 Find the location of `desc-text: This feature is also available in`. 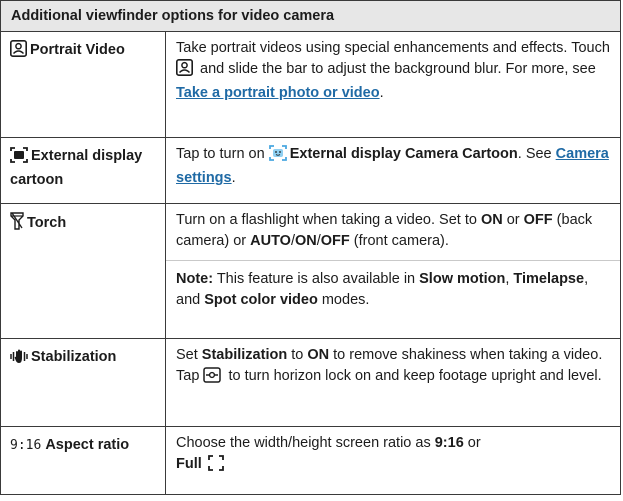

desc-text: This feature is also available in is located at coordinates (316, 279).